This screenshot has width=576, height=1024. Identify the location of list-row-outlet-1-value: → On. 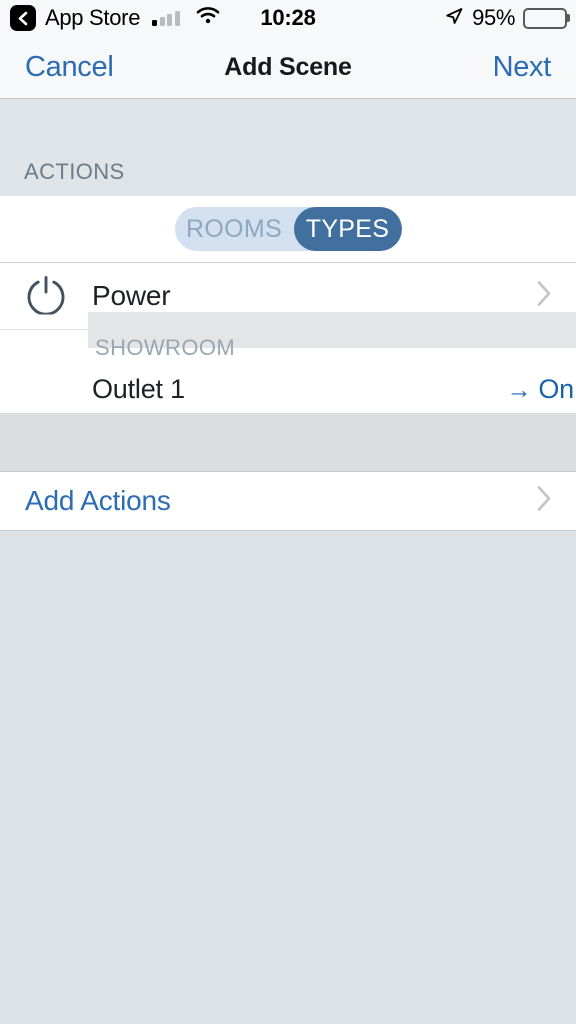
(540, 389).